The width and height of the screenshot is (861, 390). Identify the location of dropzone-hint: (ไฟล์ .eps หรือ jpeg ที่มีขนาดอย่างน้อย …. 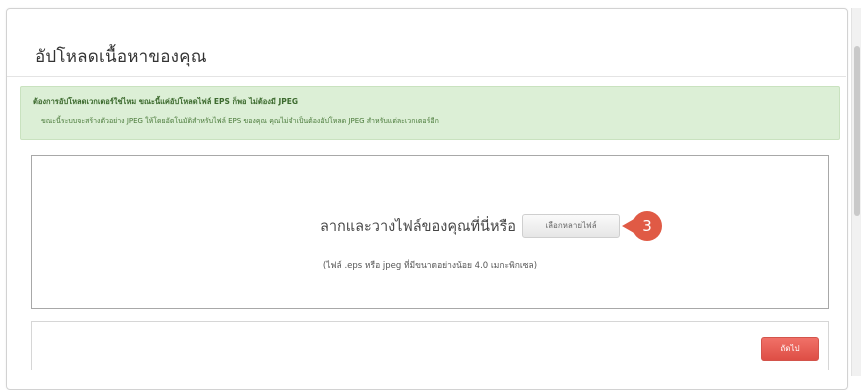
(430, 266).